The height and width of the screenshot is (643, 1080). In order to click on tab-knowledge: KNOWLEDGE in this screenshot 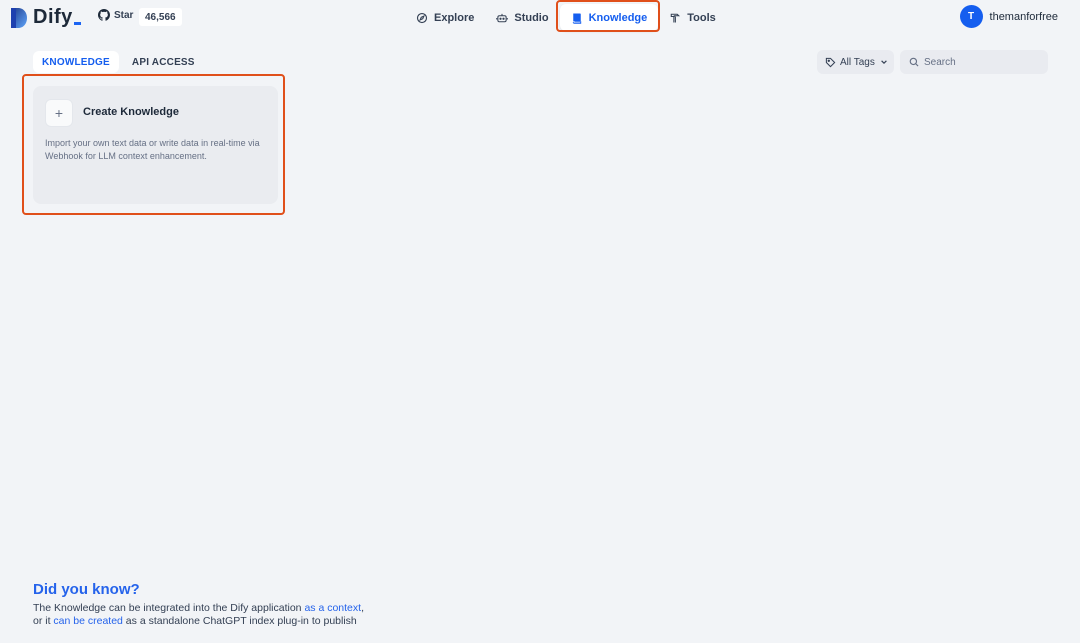, I will do `click(76, 62)`.